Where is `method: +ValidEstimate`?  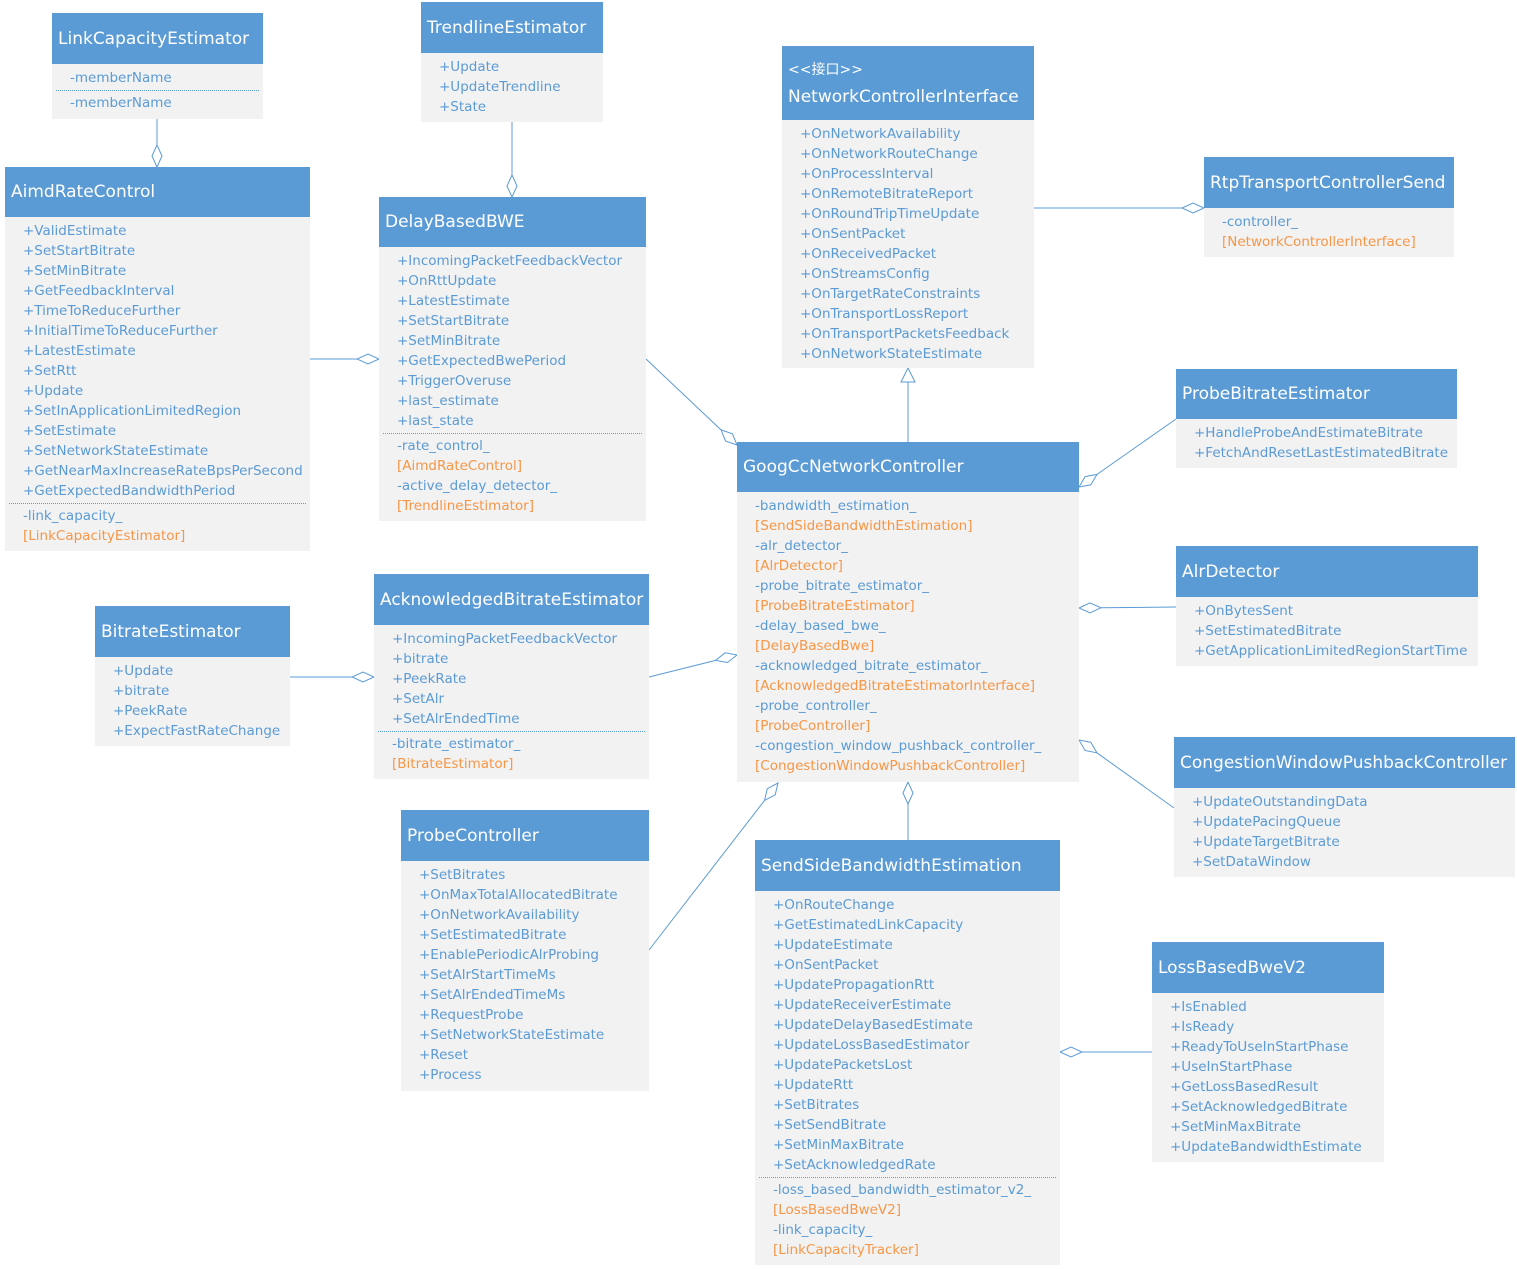
method: +ValidEstimate is located at coordinates (75, 231).